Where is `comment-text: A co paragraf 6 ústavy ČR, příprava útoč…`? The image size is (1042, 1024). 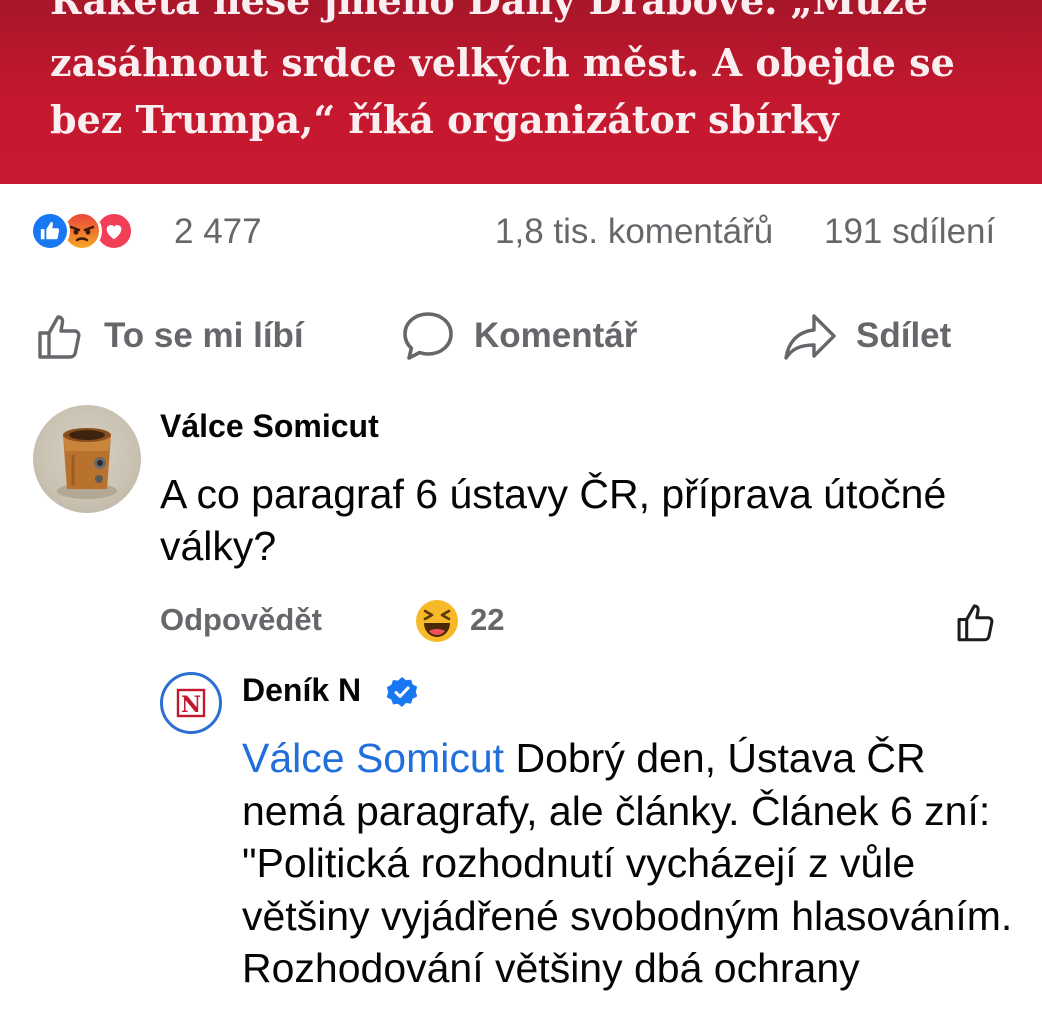
comment-text: A co paragraf 6 ústavy ČR, příprava útoč… is located at coordinates (553, 520).